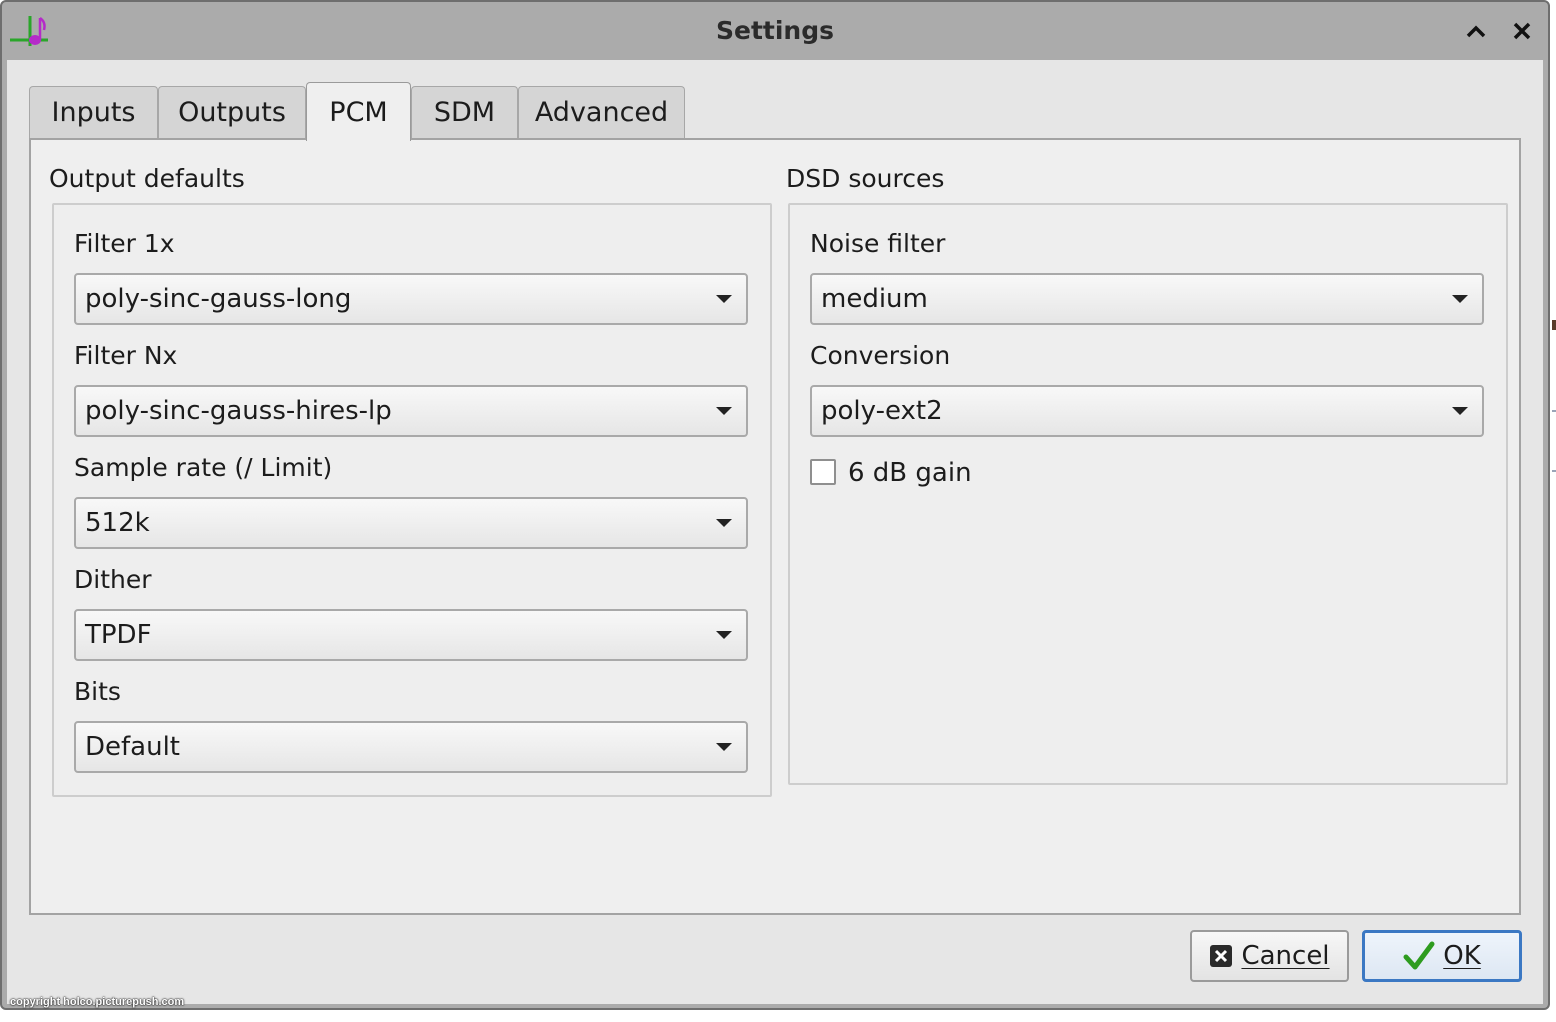  I want to click on tab-label: Outputs, so click(232, 112).